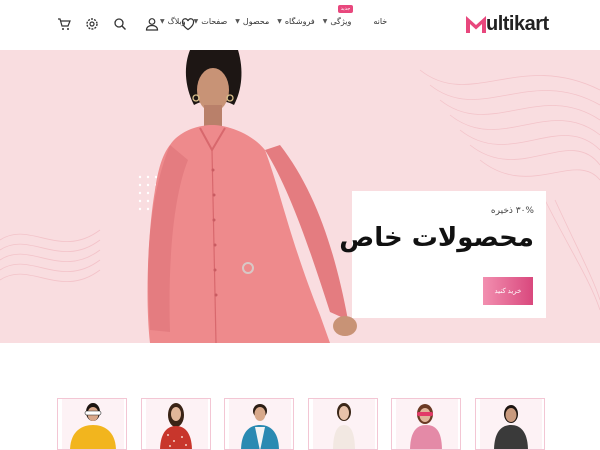  I want to click on nav-item-home: خانه, so click(380, 21).